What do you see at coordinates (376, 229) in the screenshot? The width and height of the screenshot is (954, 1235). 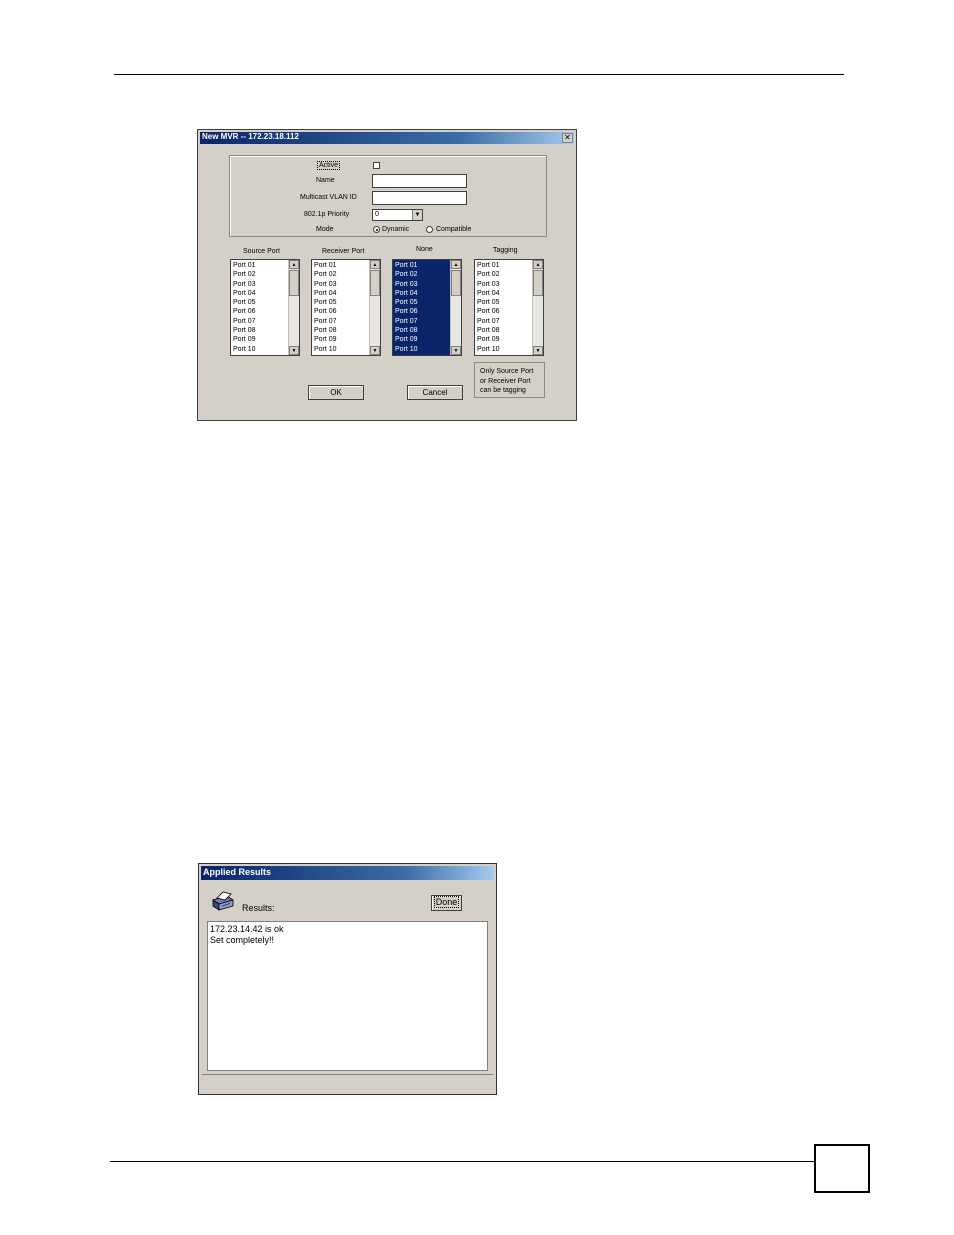 I see `mode-dynamic-radio` at bounding box center [376, 229].